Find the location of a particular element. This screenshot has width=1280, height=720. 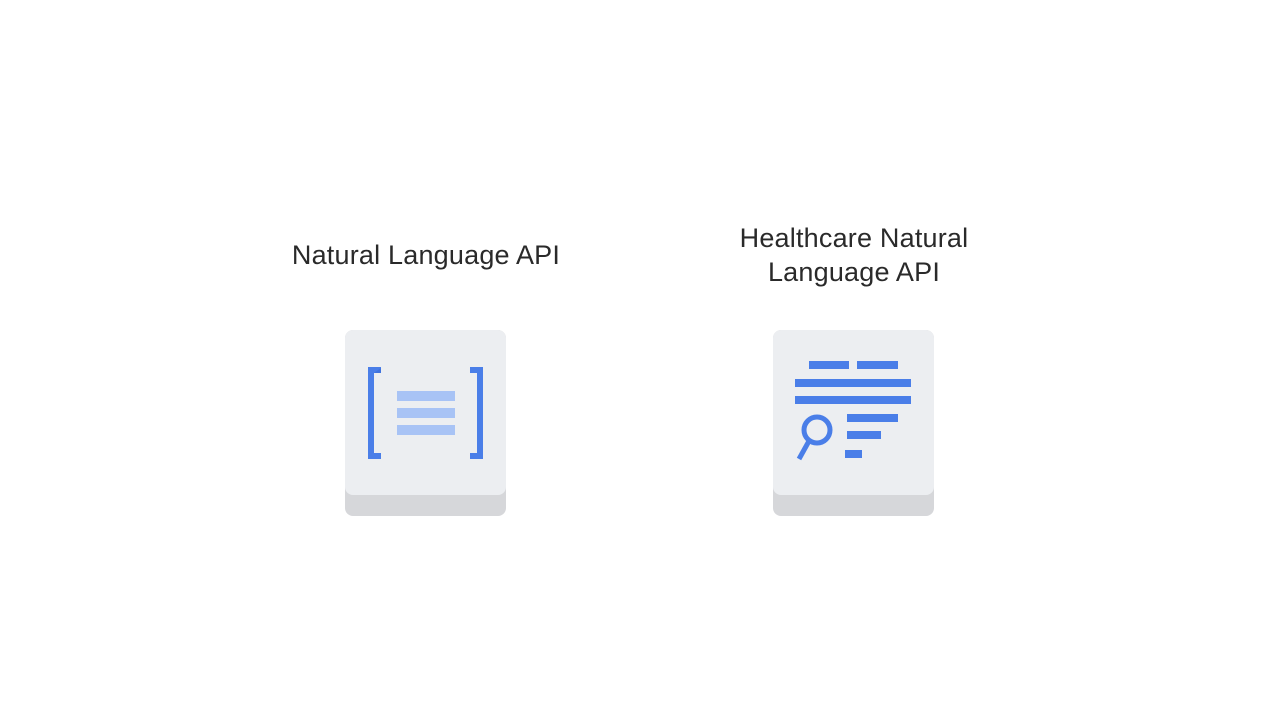

natural-language-api-tile is located at coordinates (425, 423).